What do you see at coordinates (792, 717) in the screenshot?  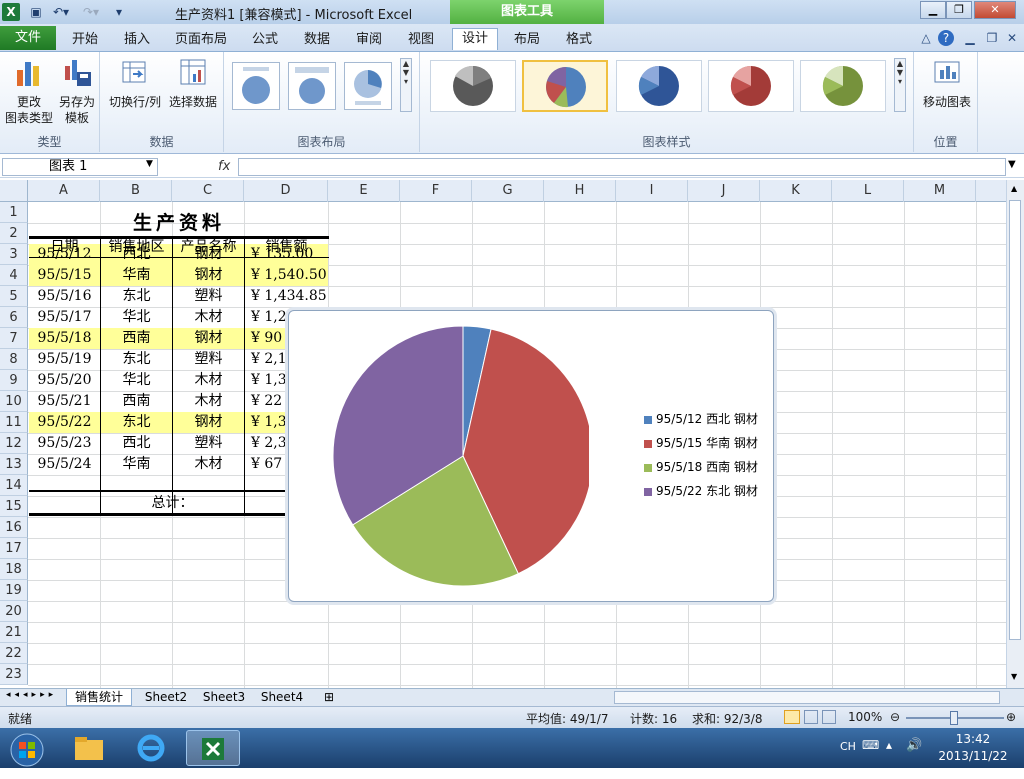 I see `normal-view-icon` at bounding box center [792, 717].